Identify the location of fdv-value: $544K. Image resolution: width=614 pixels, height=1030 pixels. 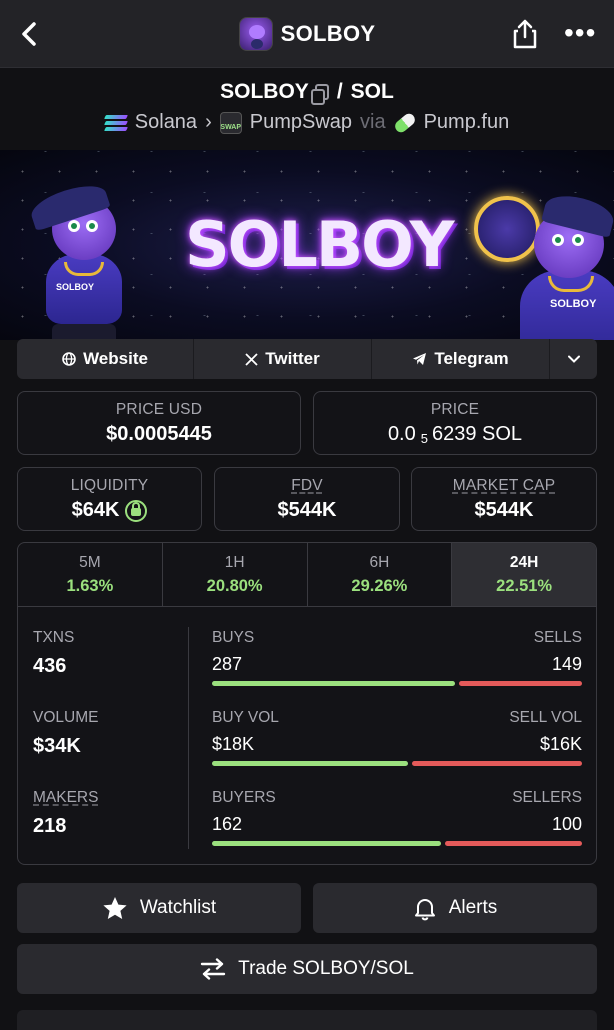
(307, 510).